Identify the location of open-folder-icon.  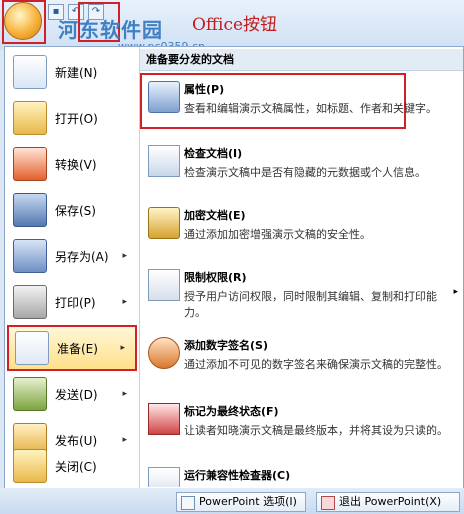
(30, 118).